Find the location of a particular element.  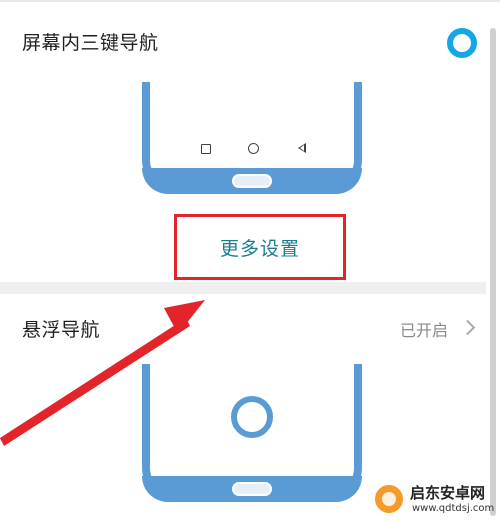

watermark-name: 启东安卓网 is located at coordinates (448, 493).